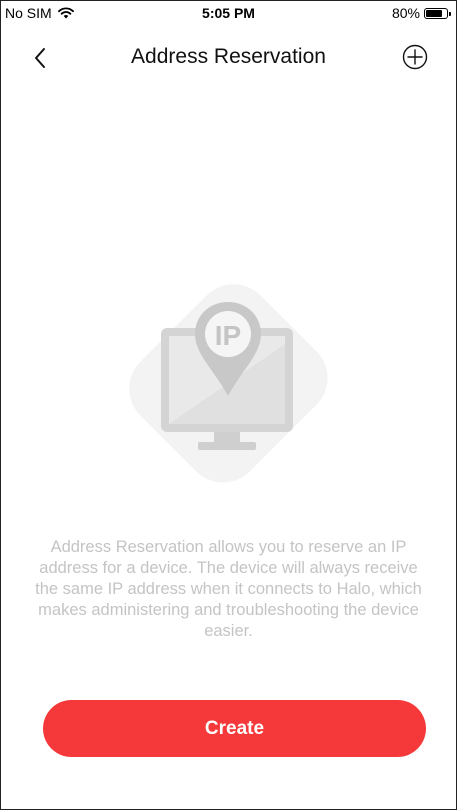  Describe the element at coordinates (421, 13) in the screenshot. I see `battery-group: 80%` at that location.